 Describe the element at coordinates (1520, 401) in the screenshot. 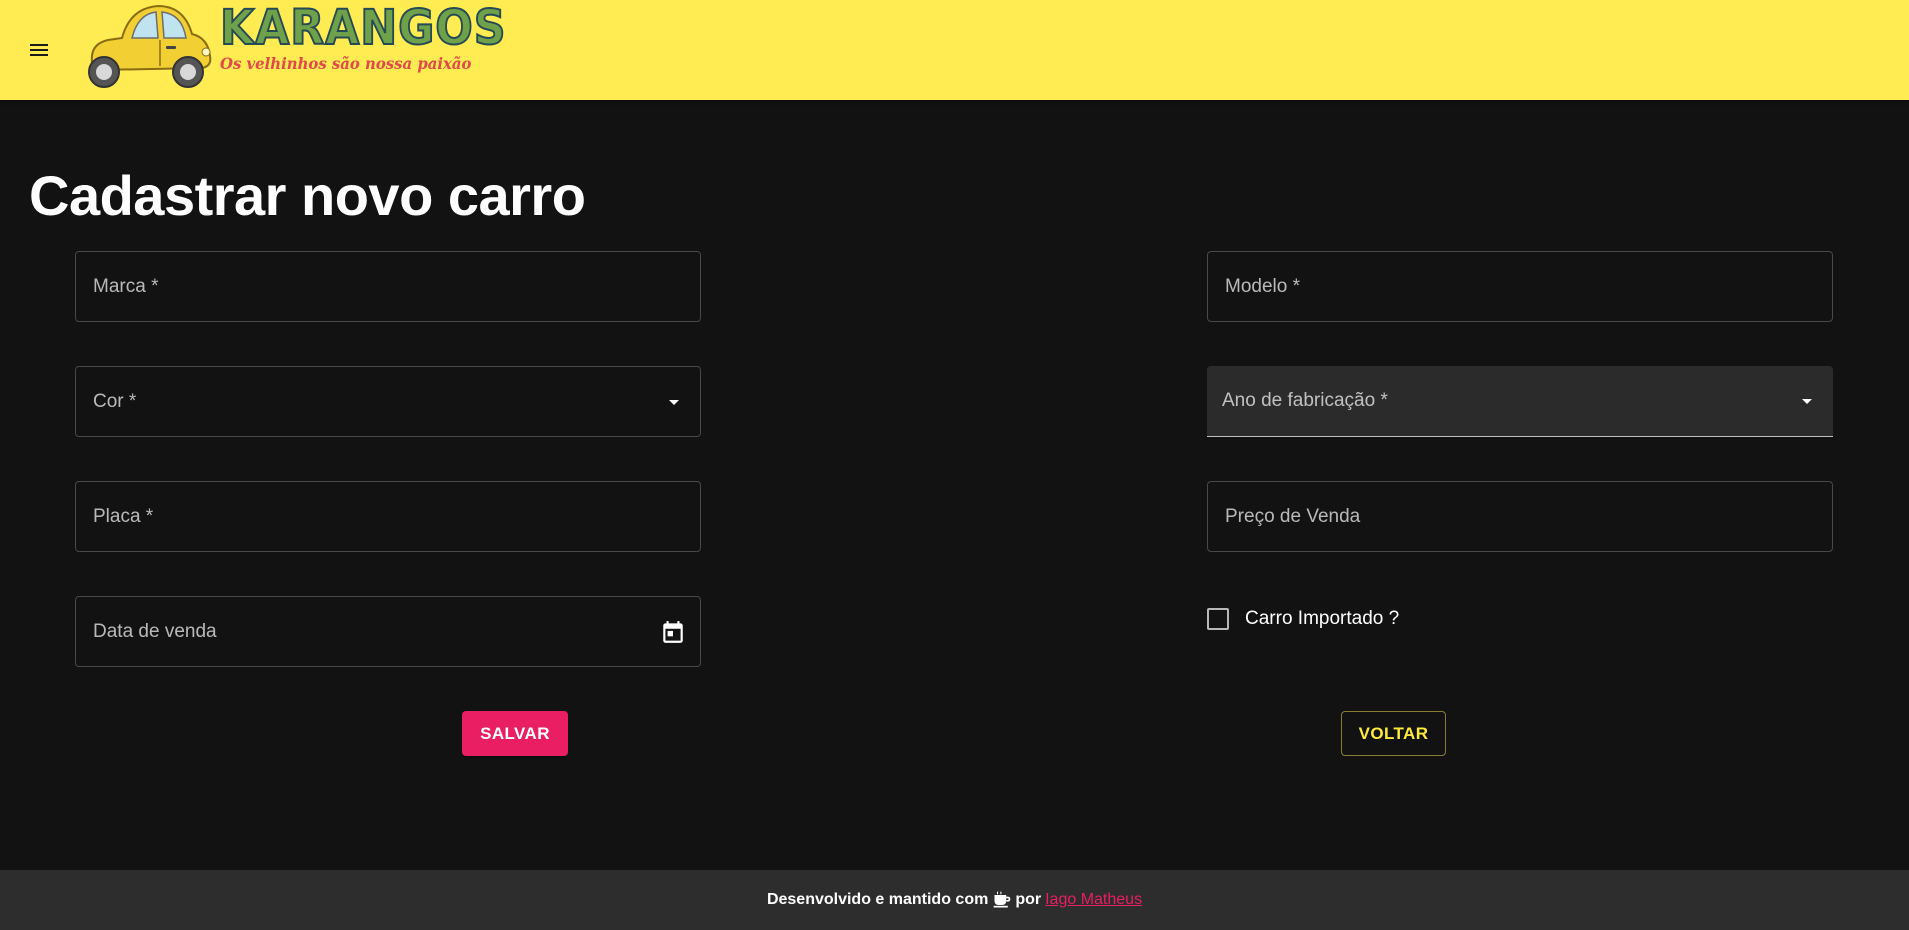

I see `ano-fabricacao-select: Ano de fabricação *` at that location.